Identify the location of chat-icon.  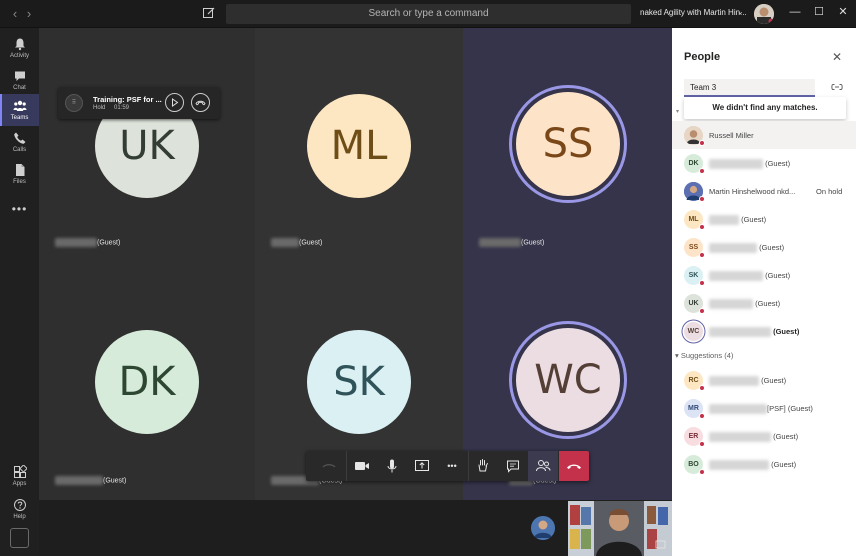
(513, 466).